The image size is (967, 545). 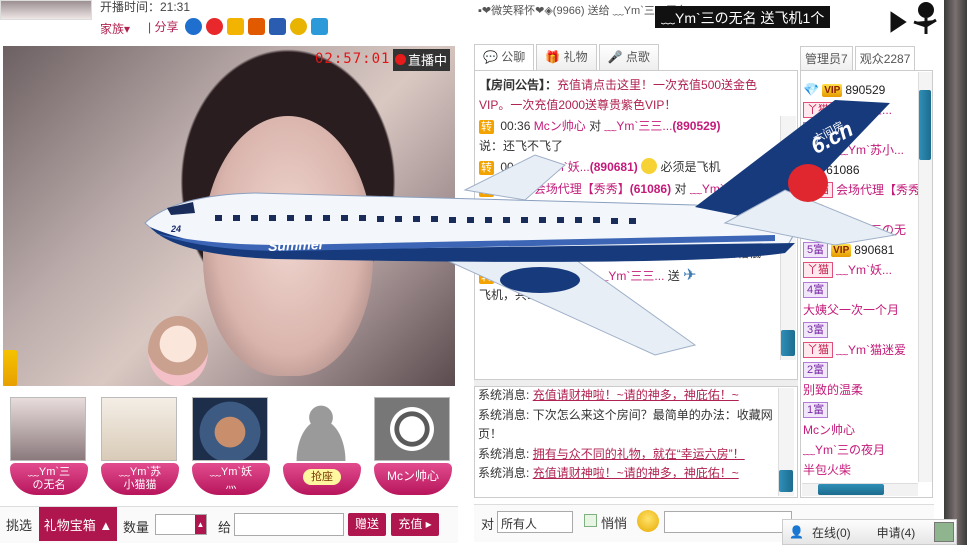 I want to click on status-bar: 👤 在线(0) 申请(4), so click(x=869, y=532).